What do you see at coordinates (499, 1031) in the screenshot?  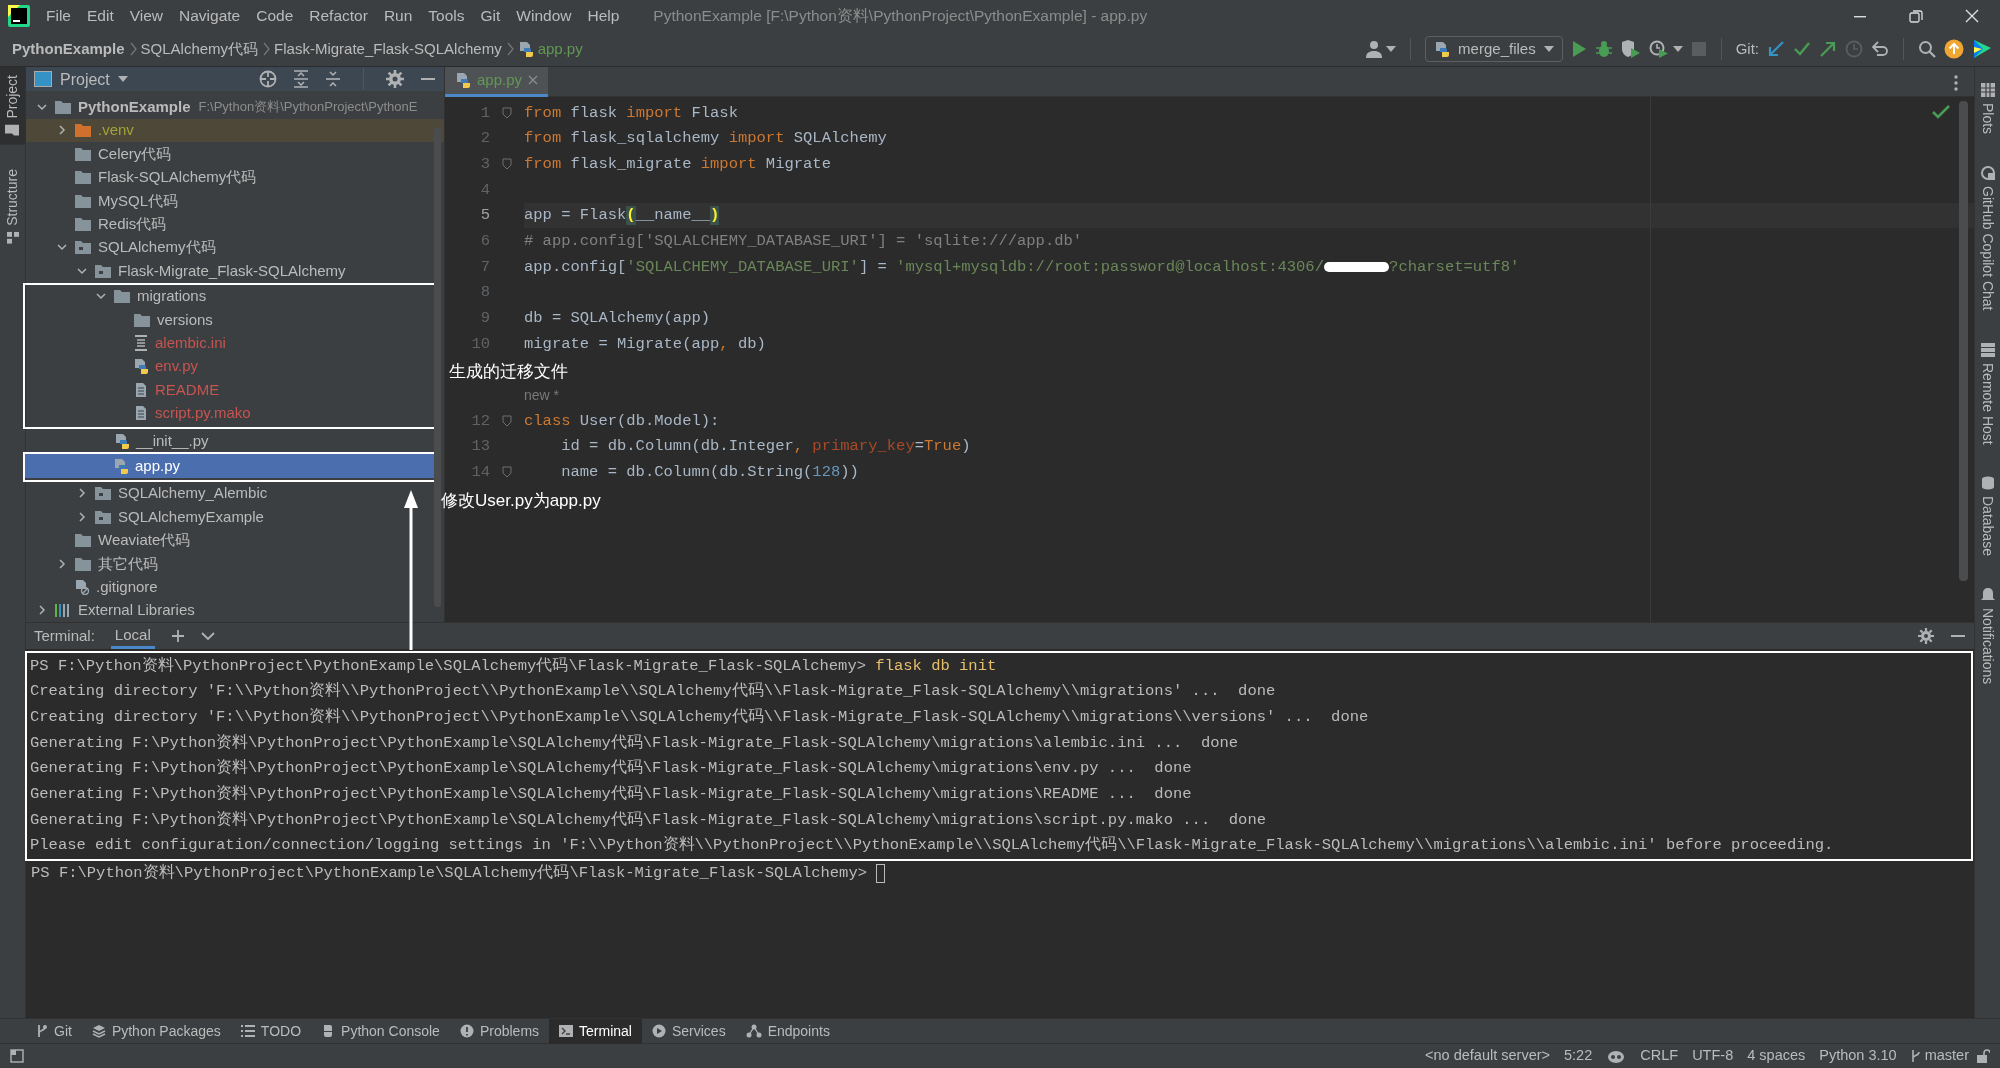 I see `tool-window-button: Problems` at bounding box center [499, 1031].